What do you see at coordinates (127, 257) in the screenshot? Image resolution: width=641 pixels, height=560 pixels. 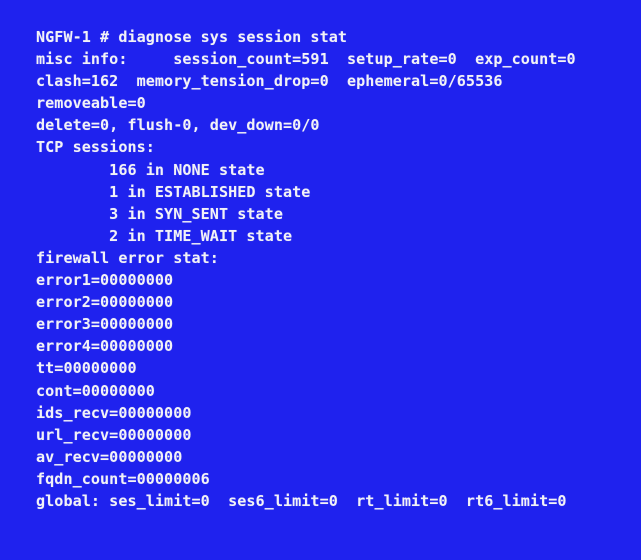 I see `firewall-error-stat-header: firewall error stat:` at bounding box center [127, 257].